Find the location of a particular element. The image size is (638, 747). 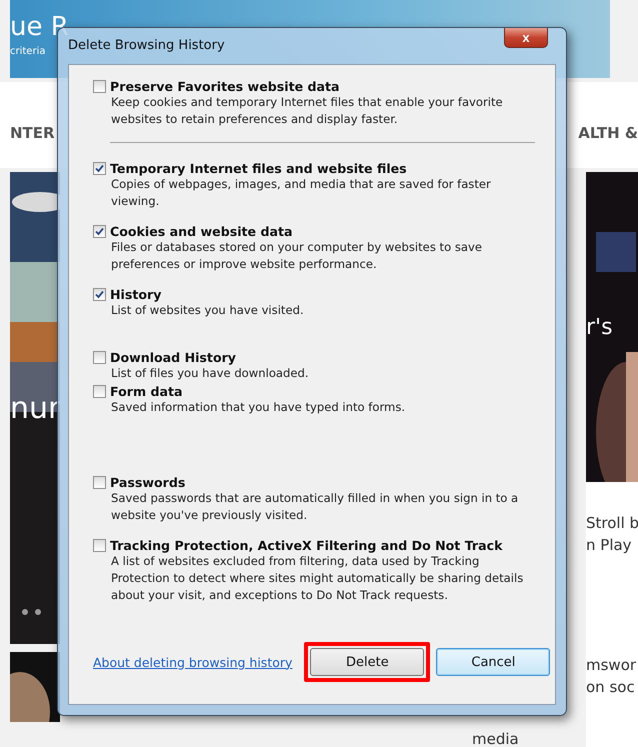

option-description: Files or databases stored on your computer by websites to save preferences or improve website performance. is located at coordinates (297, 256).